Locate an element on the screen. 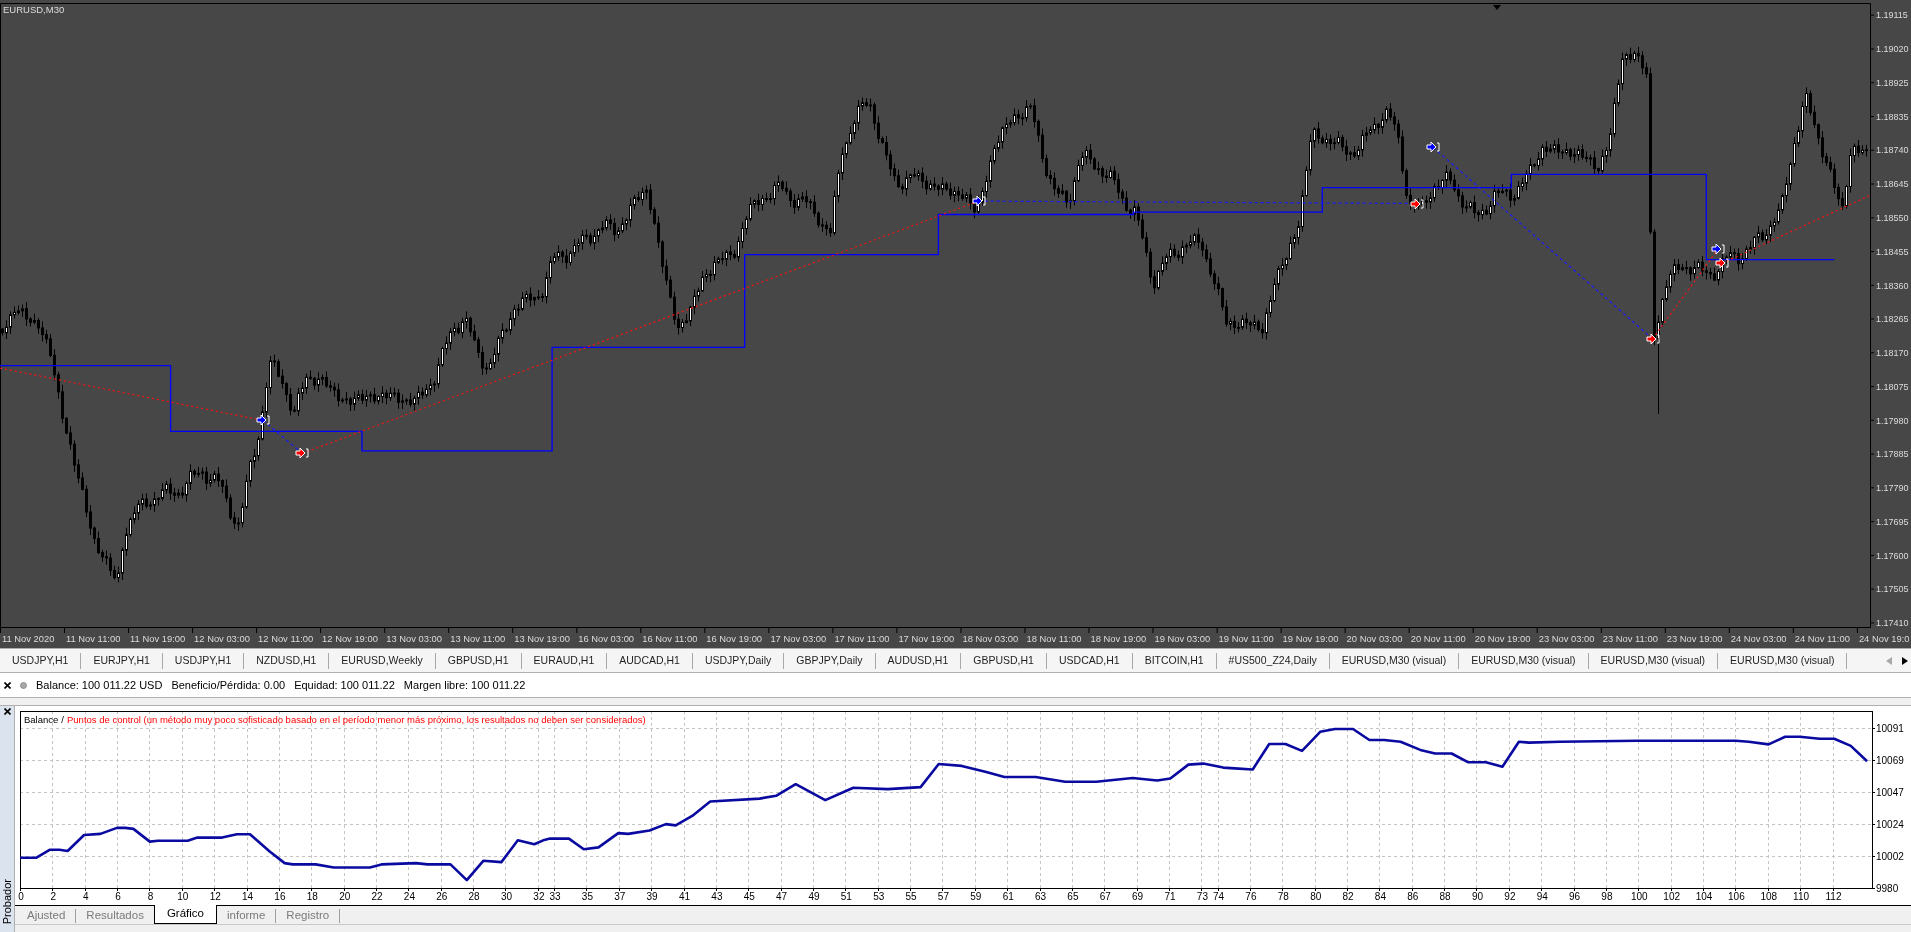 The image size is (1911, 932). x-tick-label: 94 is located at coordinates (1542, 896).